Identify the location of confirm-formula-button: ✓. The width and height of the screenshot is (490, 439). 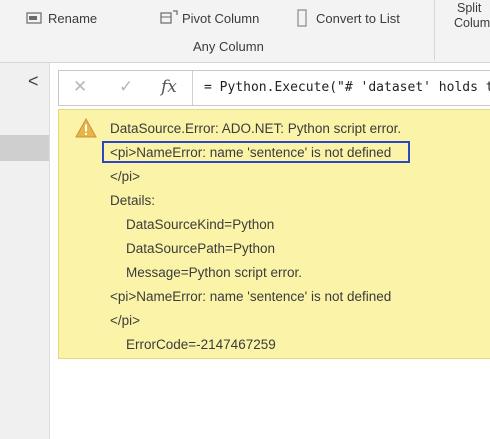
(126, 87).